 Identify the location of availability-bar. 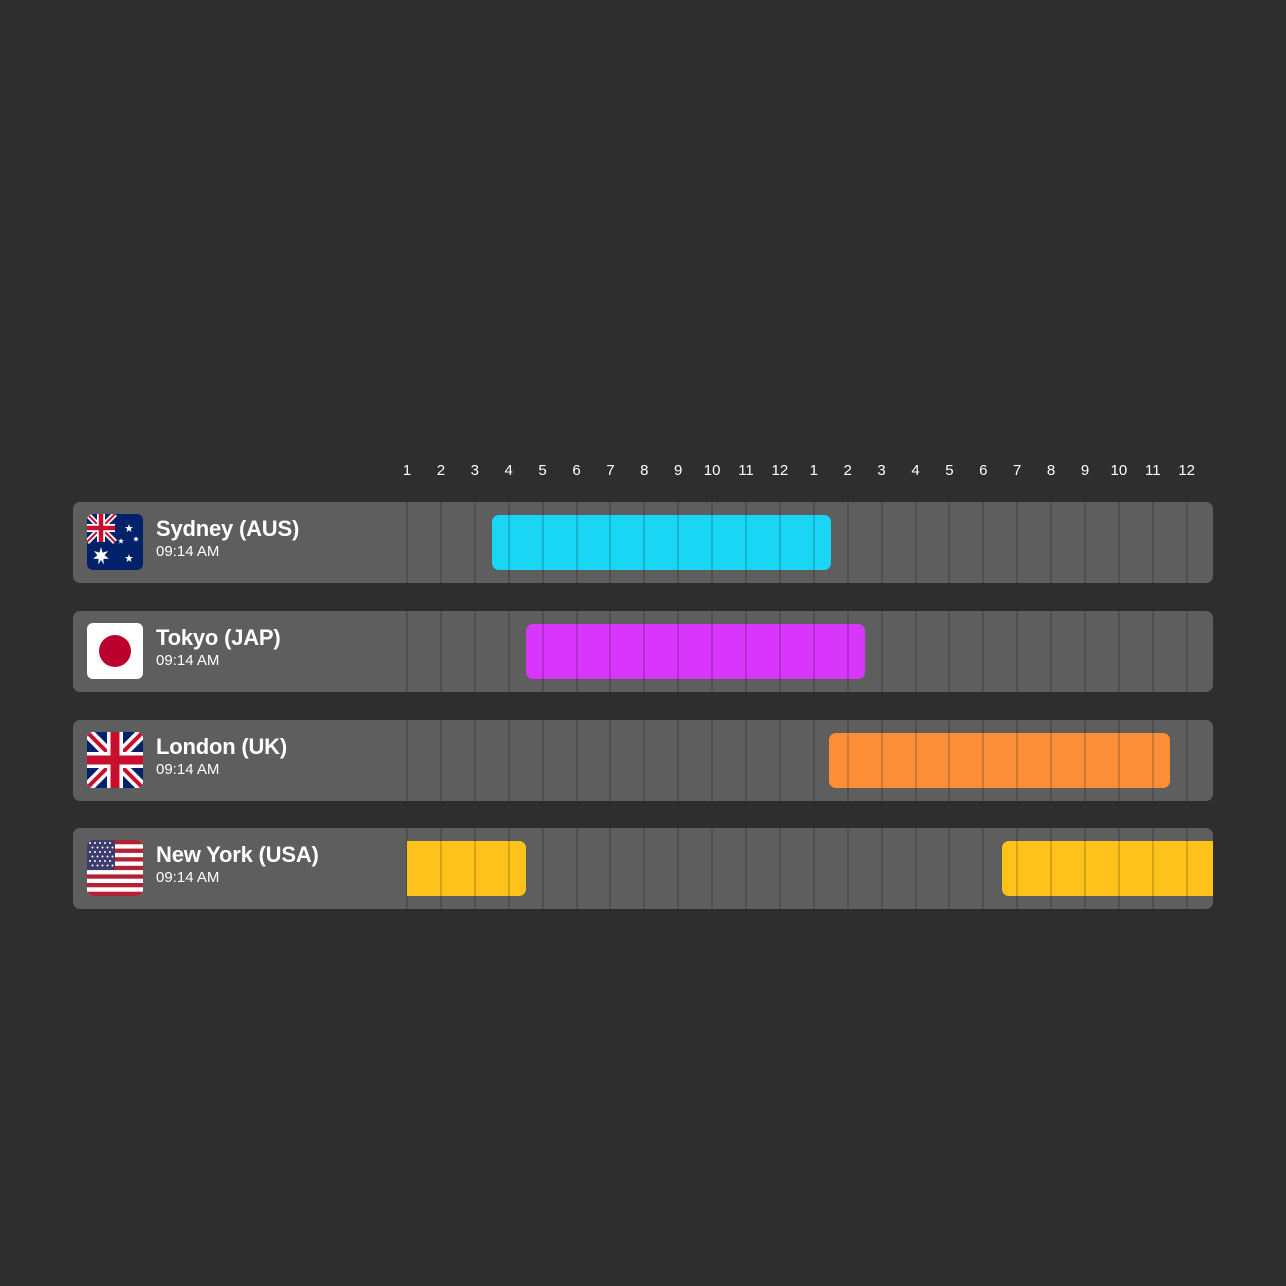
(1107, 868).